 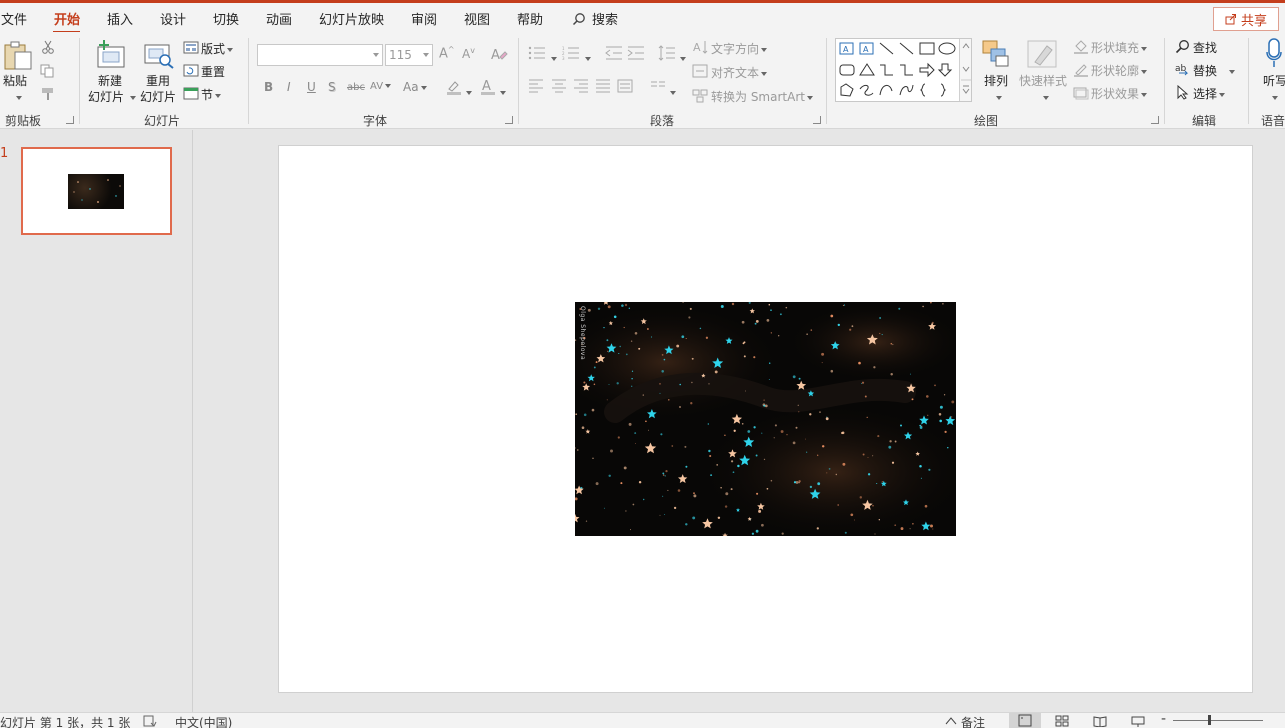 I want to click on drawing-launcher, so click(x=1155, y=120).